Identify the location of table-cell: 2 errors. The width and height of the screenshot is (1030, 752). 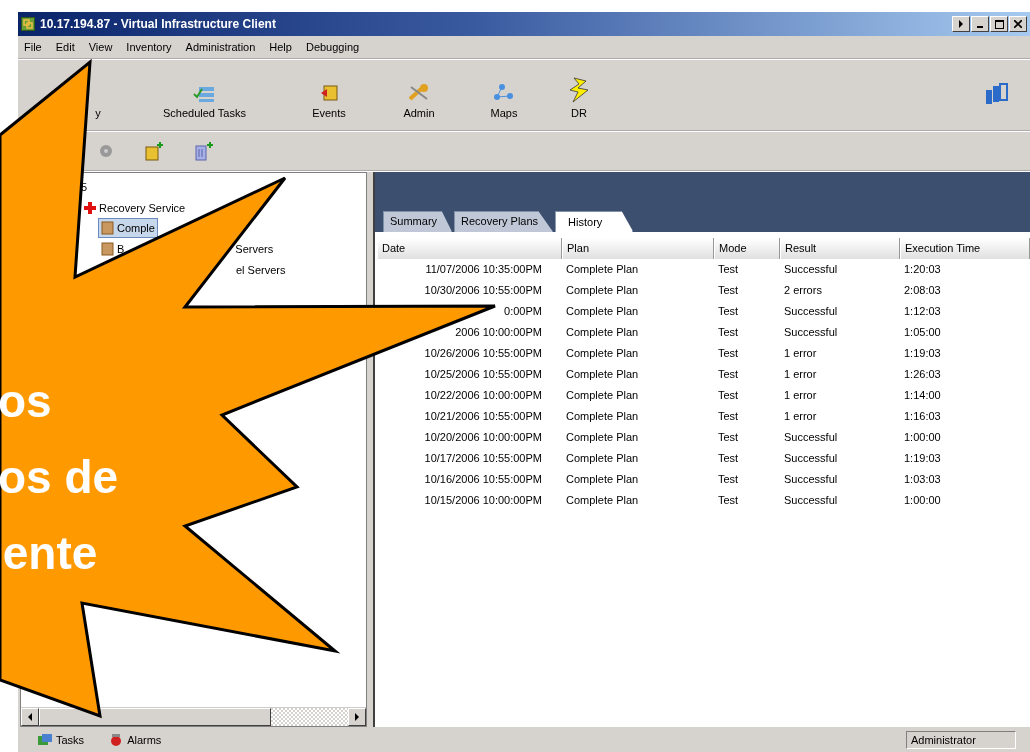
(803, 290).